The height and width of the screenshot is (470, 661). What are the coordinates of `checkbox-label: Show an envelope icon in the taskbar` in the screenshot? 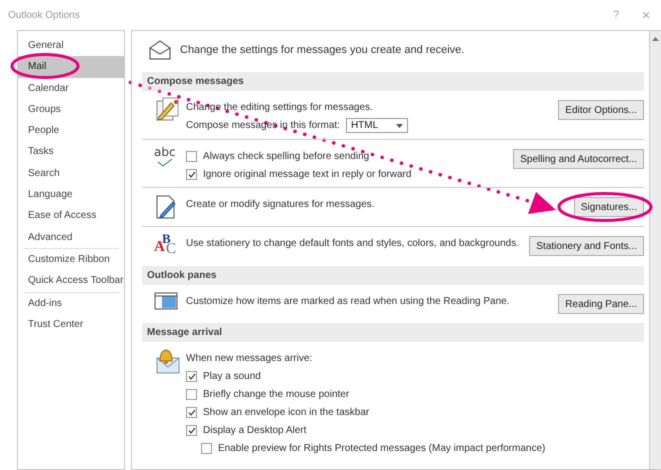 It's located at (286, 412).